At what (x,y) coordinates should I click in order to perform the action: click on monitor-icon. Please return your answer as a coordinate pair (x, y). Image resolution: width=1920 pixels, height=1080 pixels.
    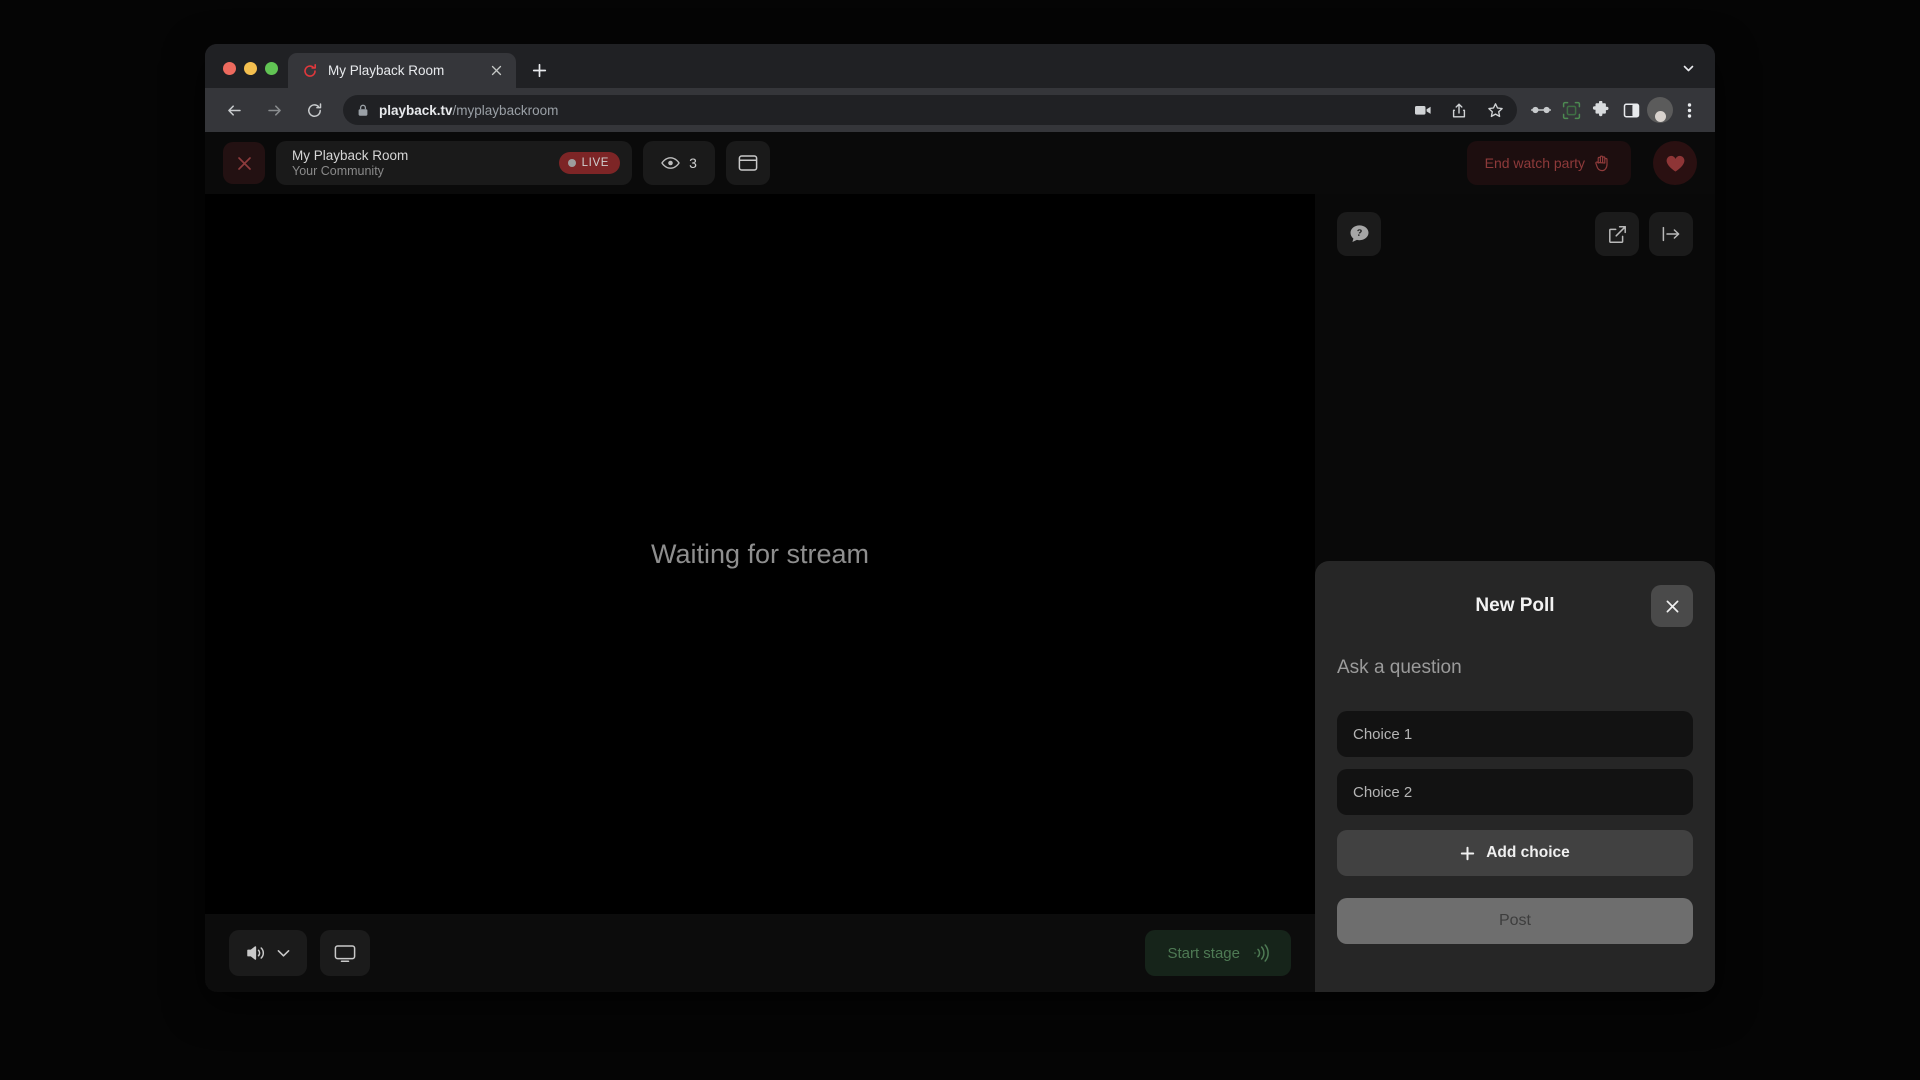
    Looking at the image, I should click on (345, 953).